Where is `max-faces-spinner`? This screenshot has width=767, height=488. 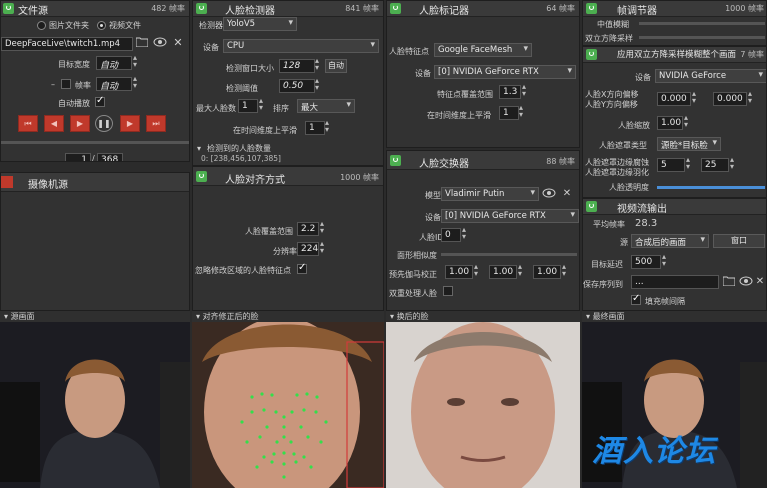 max-faces-spinner is located at coordinates (263, 104).